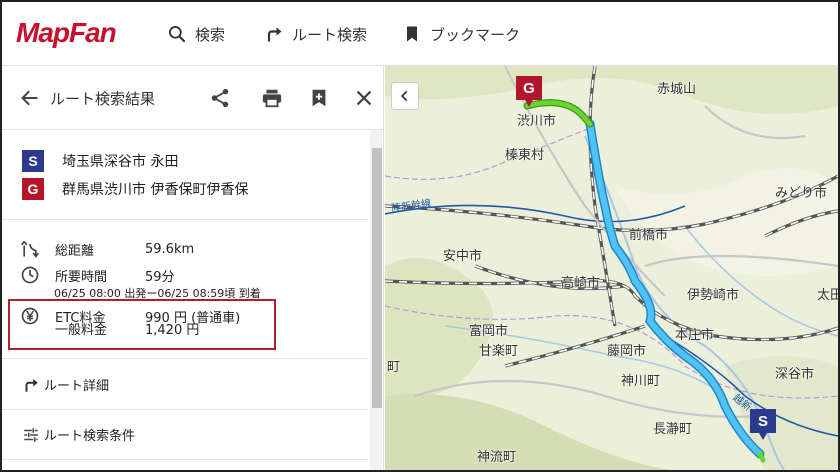  Describe the element at coordinates (412, 34) in the screenshot. I see `bookmark-icon` at that location.